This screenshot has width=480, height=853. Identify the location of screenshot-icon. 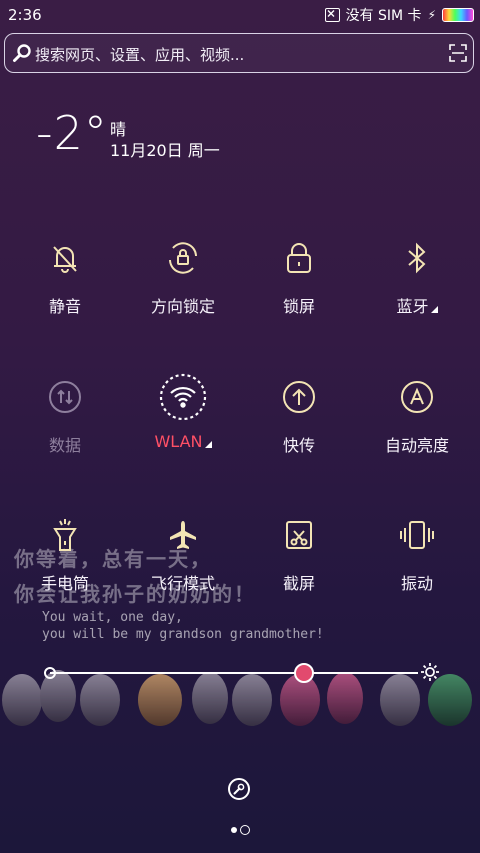
(299, 535).